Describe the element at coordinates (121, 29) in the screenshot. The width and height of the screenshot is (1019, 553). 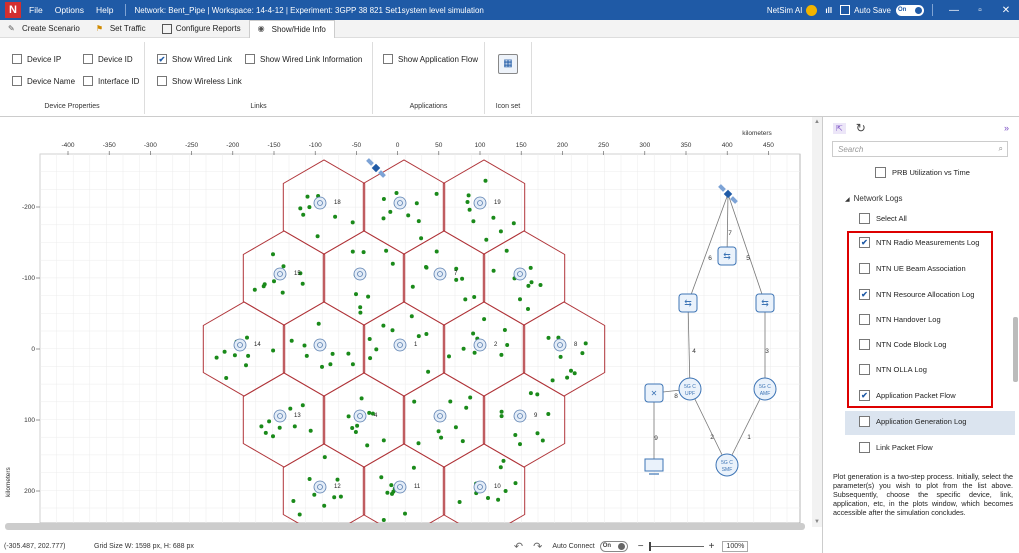
I see `tab-set-traffic: ⚑ Set Traffic` at that location.